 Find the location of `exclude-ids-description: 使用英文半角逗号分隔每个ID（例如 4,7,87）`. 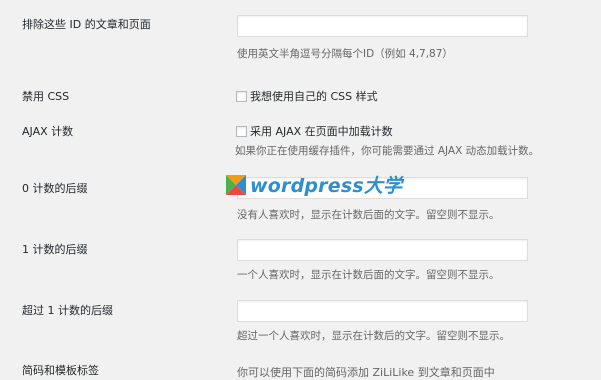

exclude-ids-description: 使用英文半角逗号分隔每个ID（例如 4,7,87） is located at coordinates (345, 54).